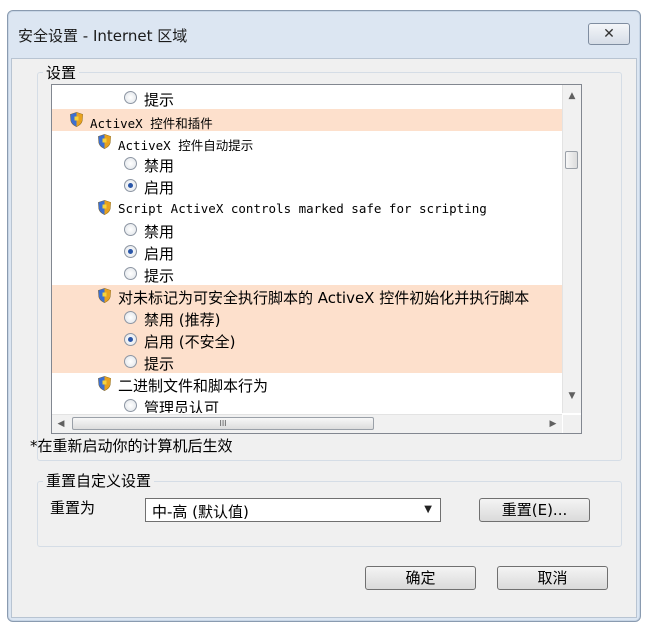 The image size is (645, 626). Describe the element at coordinates (553, 424) in the screenshot. I see `scroll-right-icon: ▶` at that location.